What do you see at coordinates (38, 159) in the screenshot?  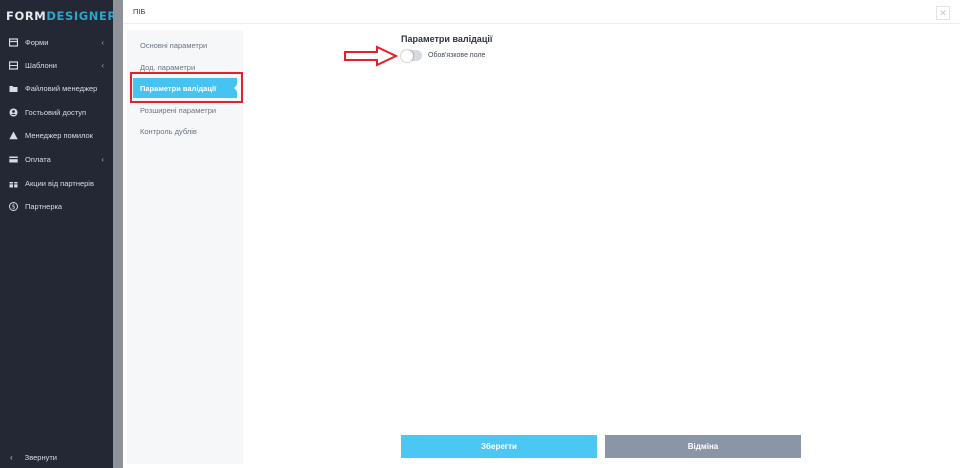 I see `sidebar-item-label: Оплата` at bounding box center [38, 159].